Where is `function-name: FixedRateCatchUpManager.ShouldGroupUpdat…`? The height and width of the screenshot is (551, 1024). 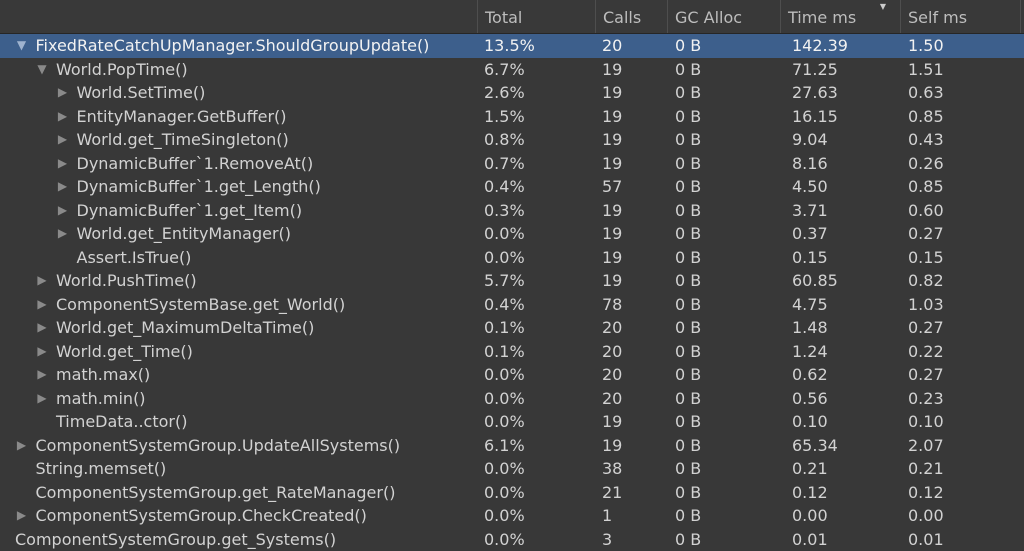
function-name: FixedRateCatchUpManager.ShouldGroupUpdat… is located at coordinates (233, 46).